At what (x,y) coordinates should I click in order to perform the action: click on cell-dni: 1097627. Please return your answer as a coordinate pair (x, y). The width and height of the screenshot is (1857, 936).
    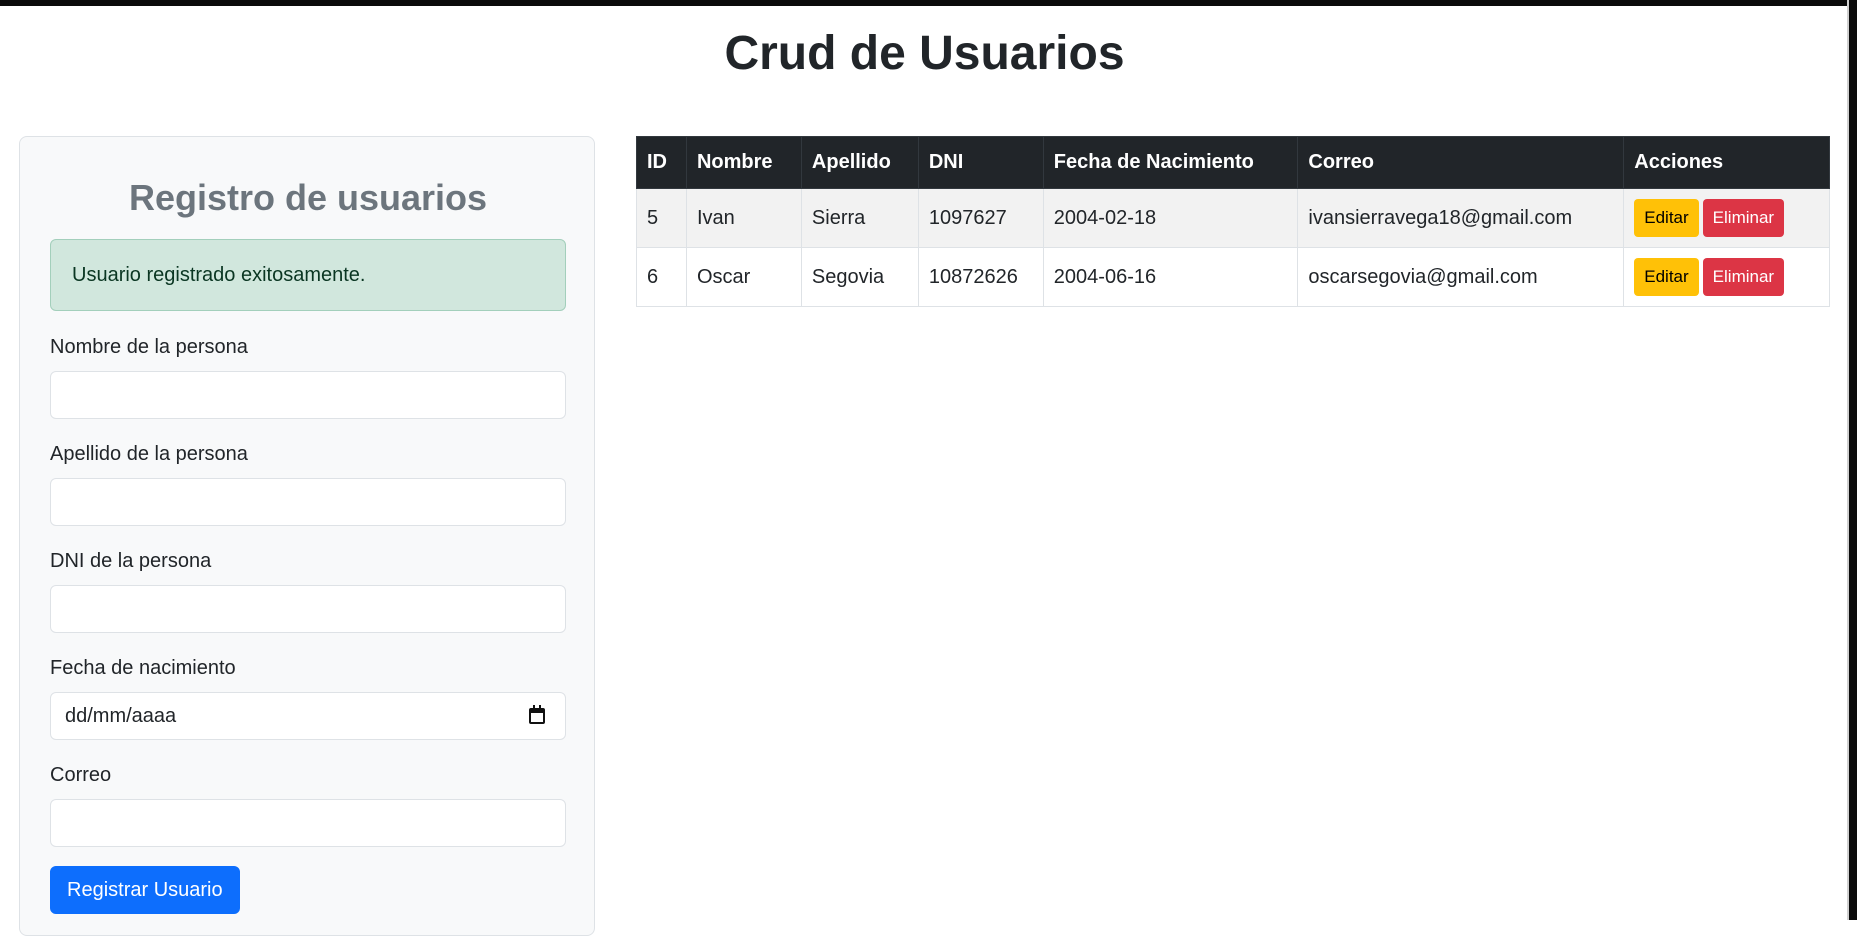
    Looking at the image, I should click on (980, 218).